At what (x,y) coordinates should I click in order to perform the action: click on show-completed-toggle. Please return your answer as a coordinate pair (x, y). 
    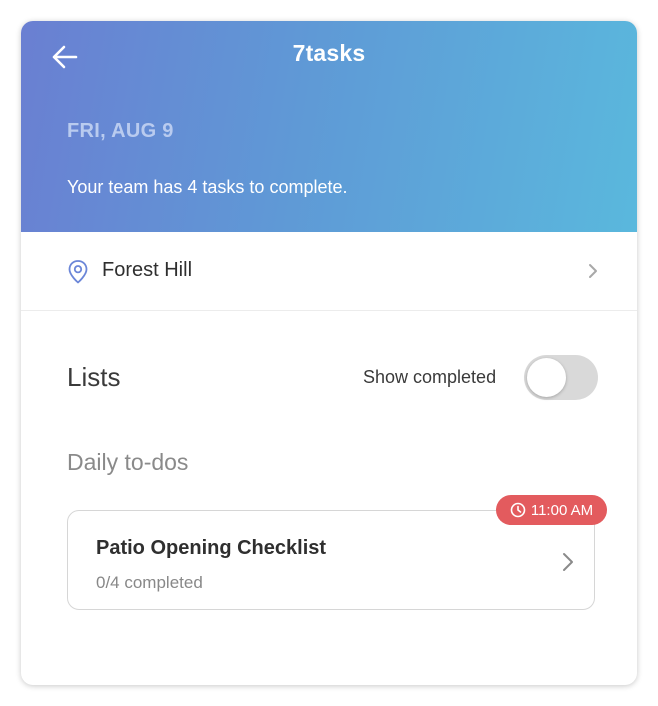
    Looking at the image, I should click on (561, 377).